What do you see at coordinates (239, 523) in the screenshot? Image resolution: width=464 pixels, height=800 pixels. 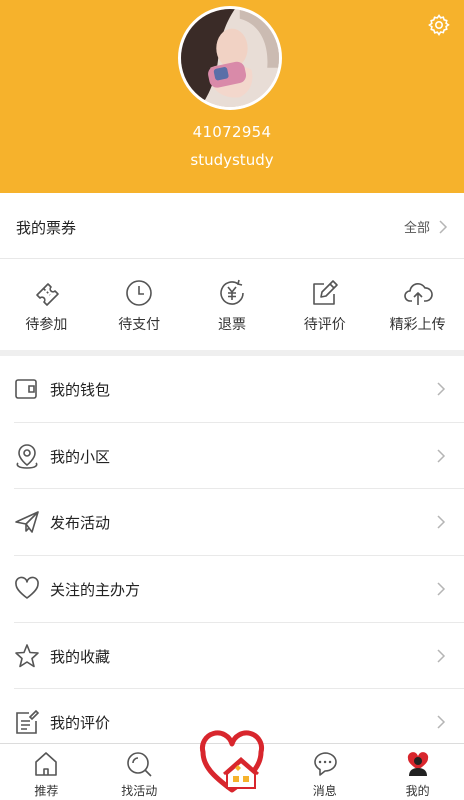 I see `menu-item-publish: 发布活动` at bounding box center [239, 523].